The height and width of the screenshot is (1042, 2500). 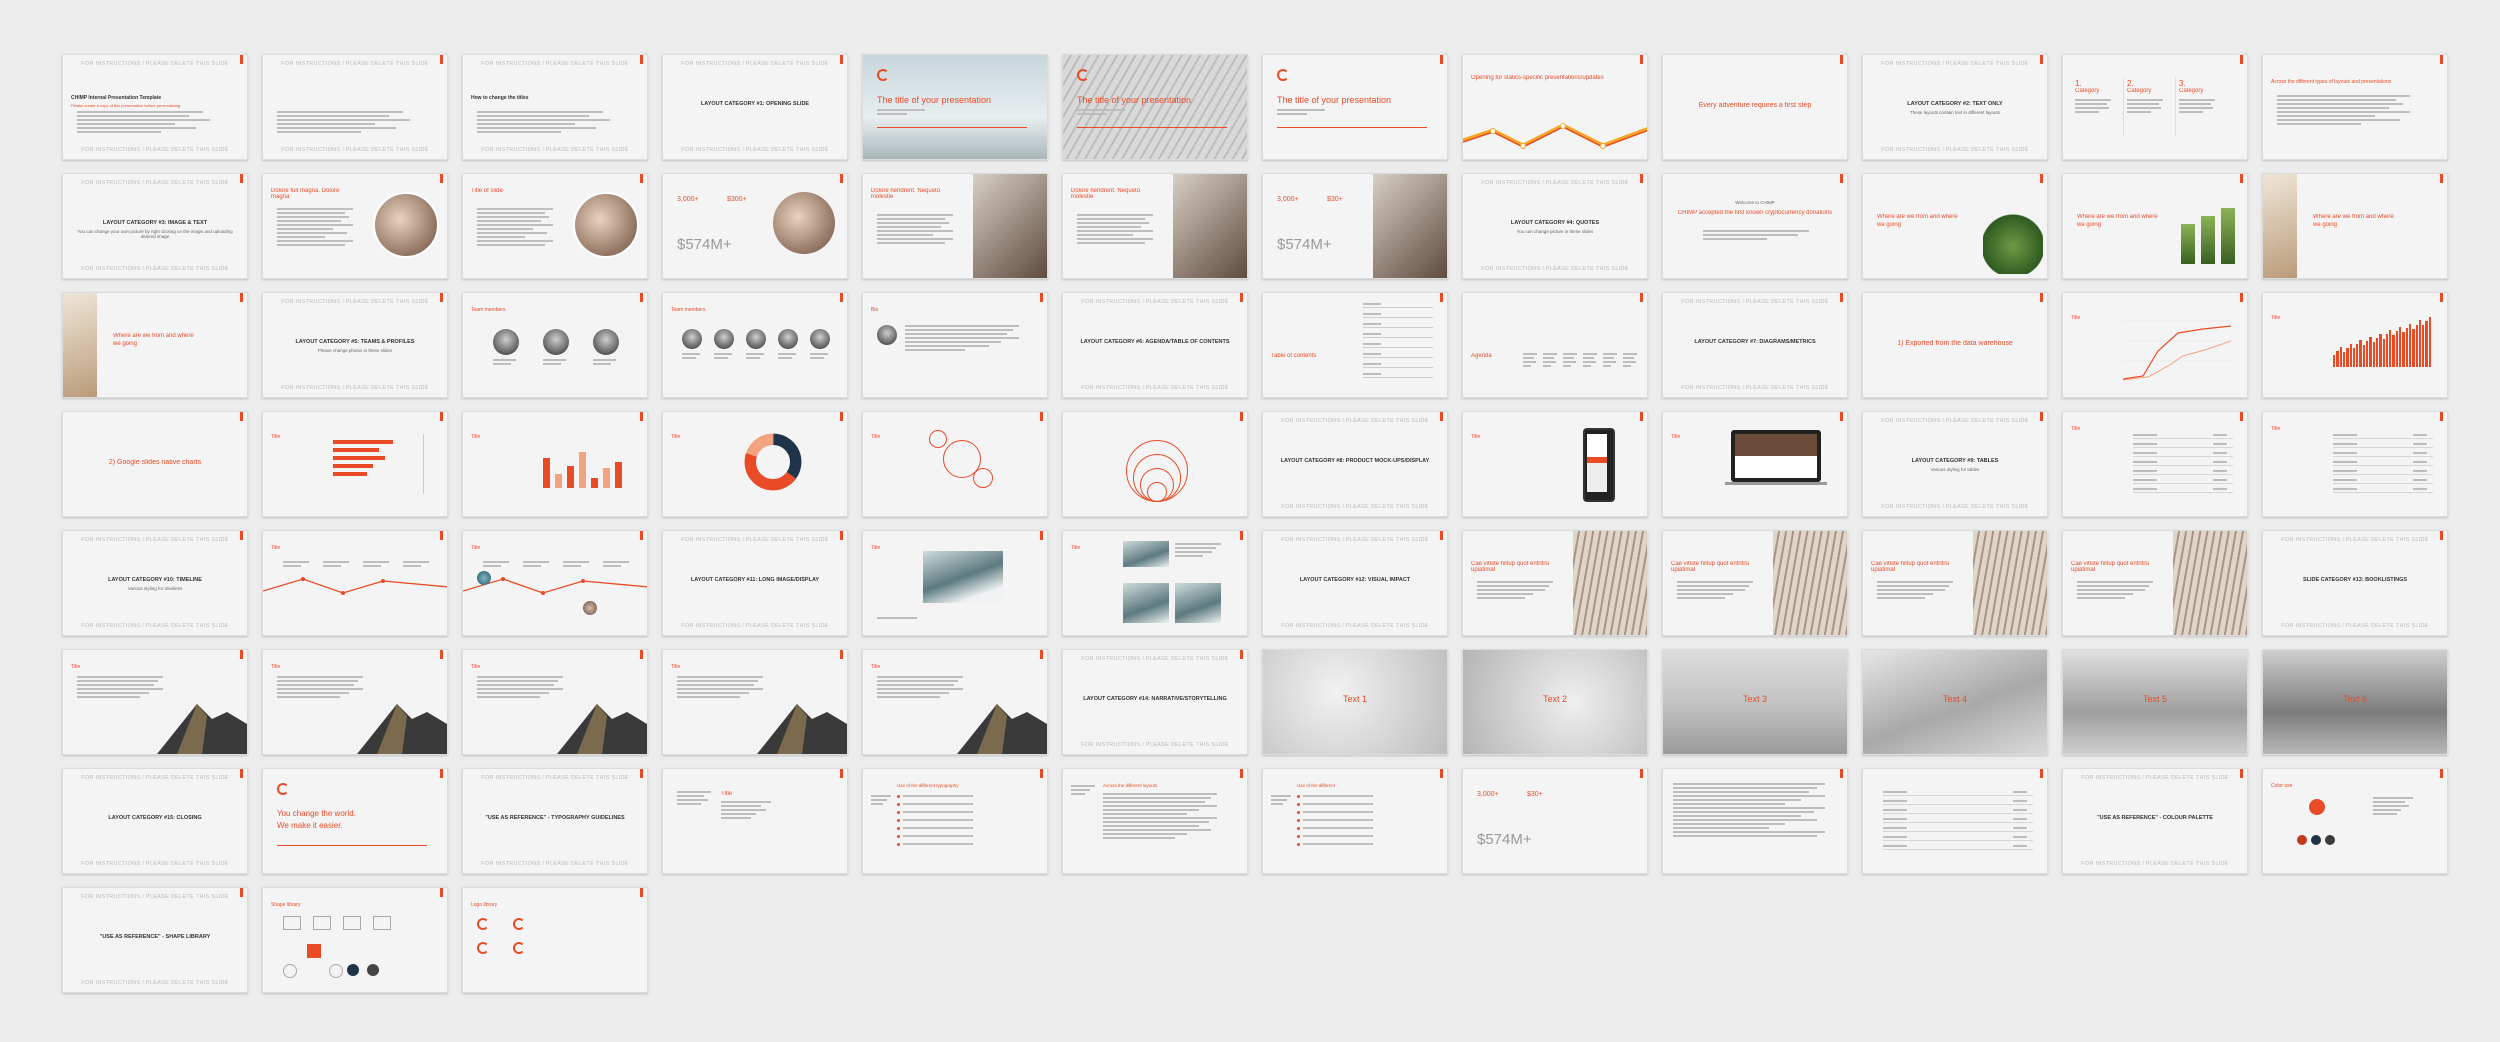 I want to click on slide-thumbnail-9: Every adventure requires a first step, so click(x=1755, y=107).